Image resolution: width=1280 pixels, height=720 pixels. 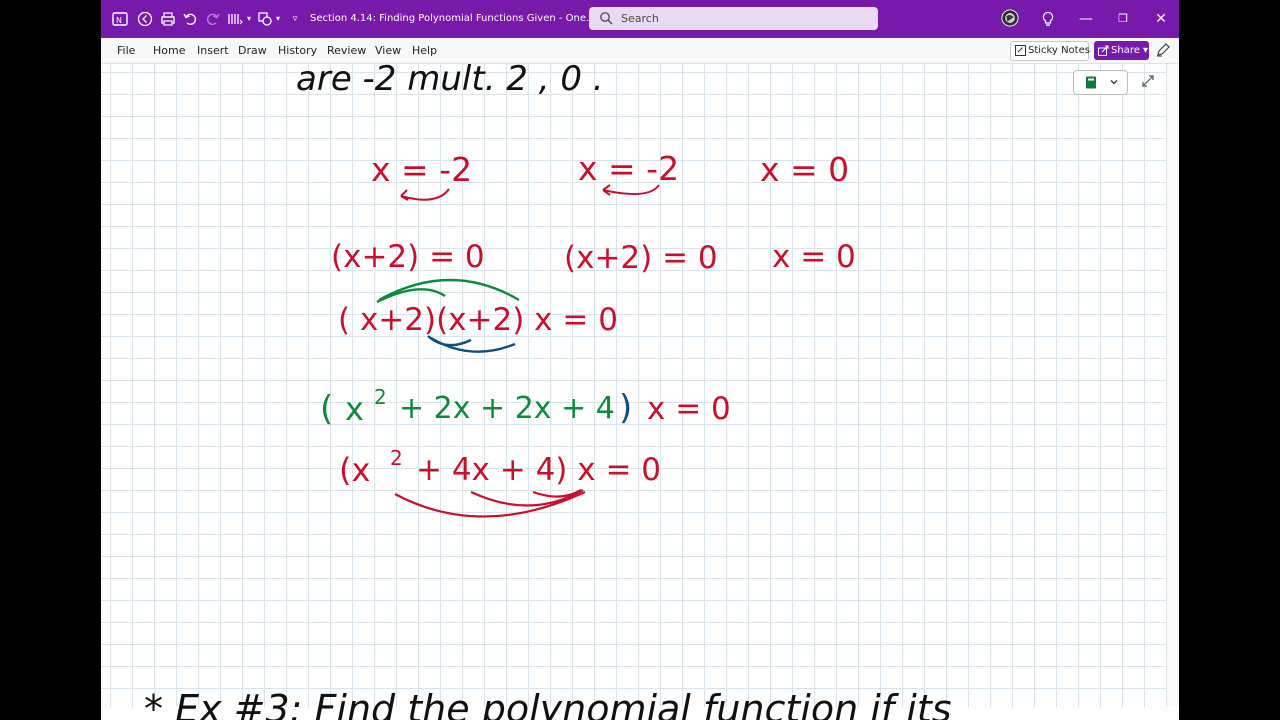 What do you see at coordinates (421, 169) in the screenshot?
I see `ink-root-1: x = -2` at bounding box center [421, 169].